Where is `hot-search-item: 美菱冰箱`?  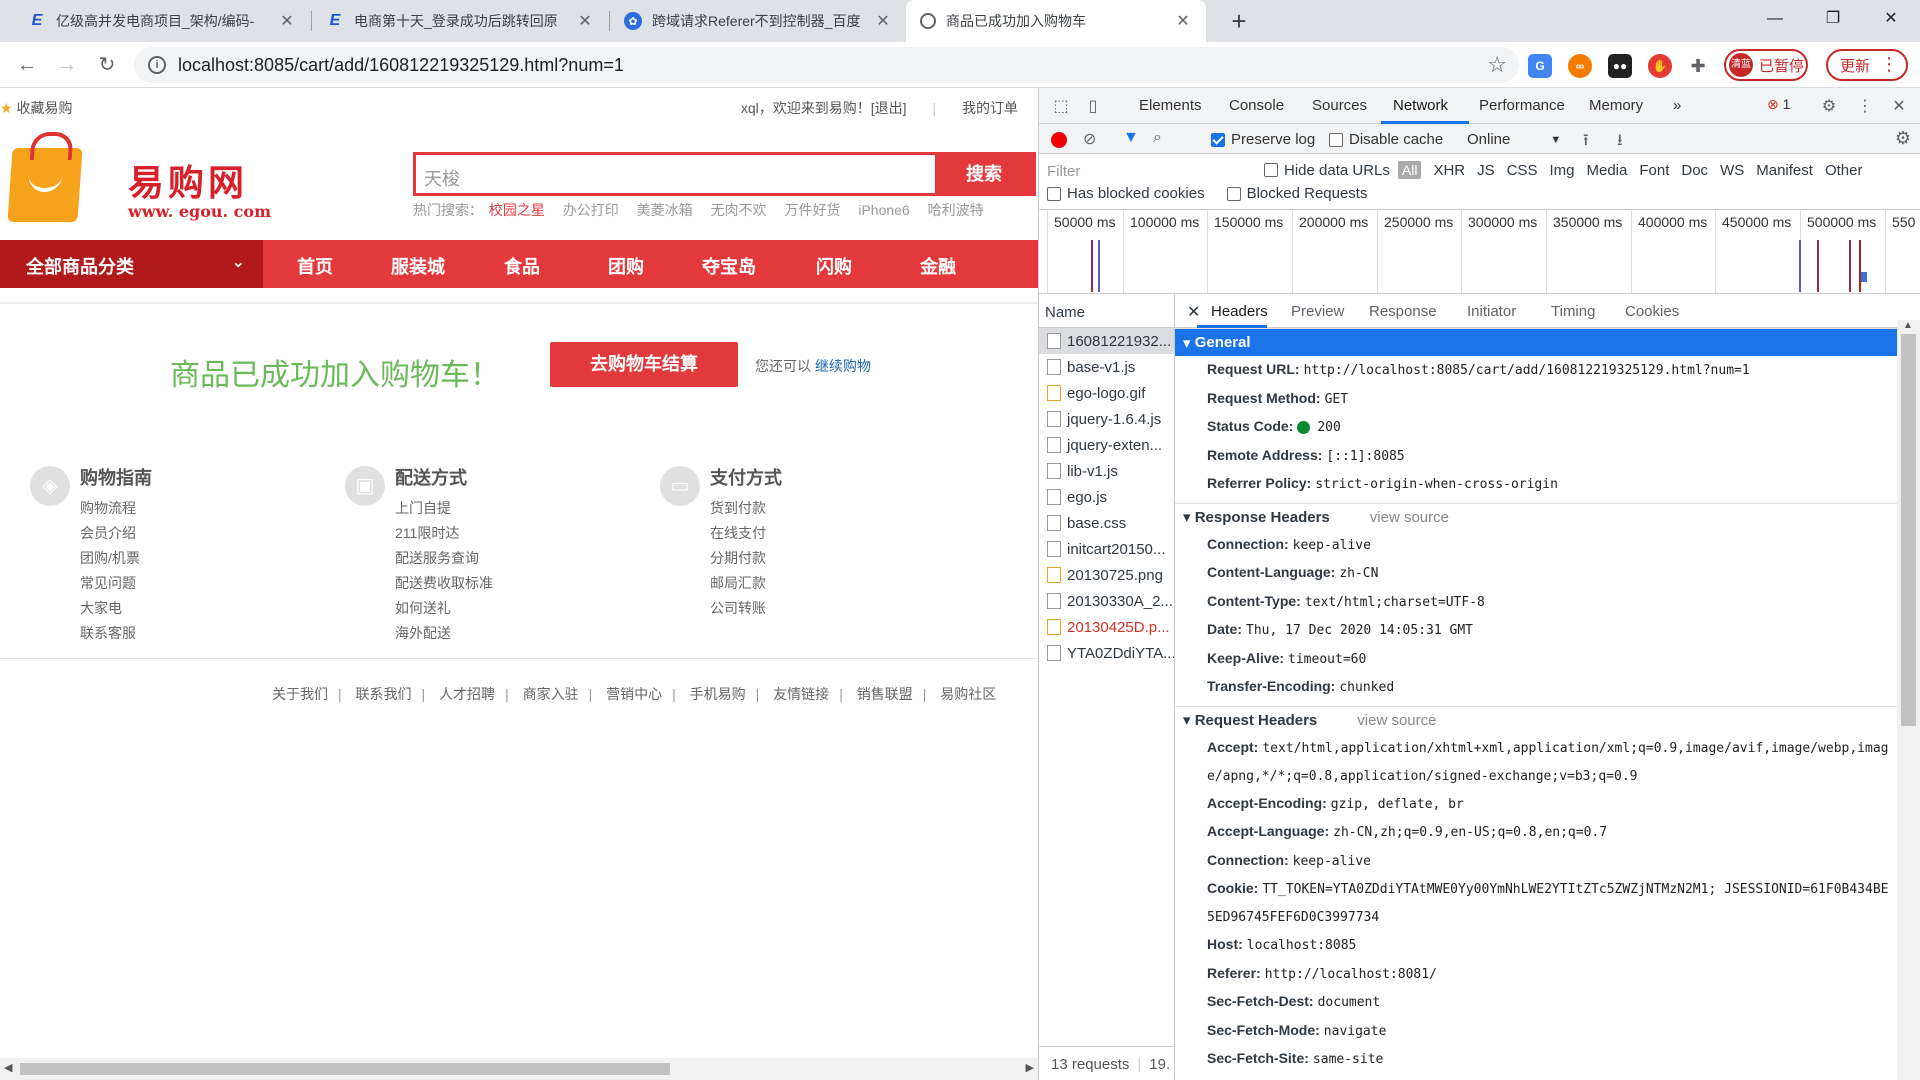
hot-search-item: 美菱冰箱 is located at coordinates (665, 210).